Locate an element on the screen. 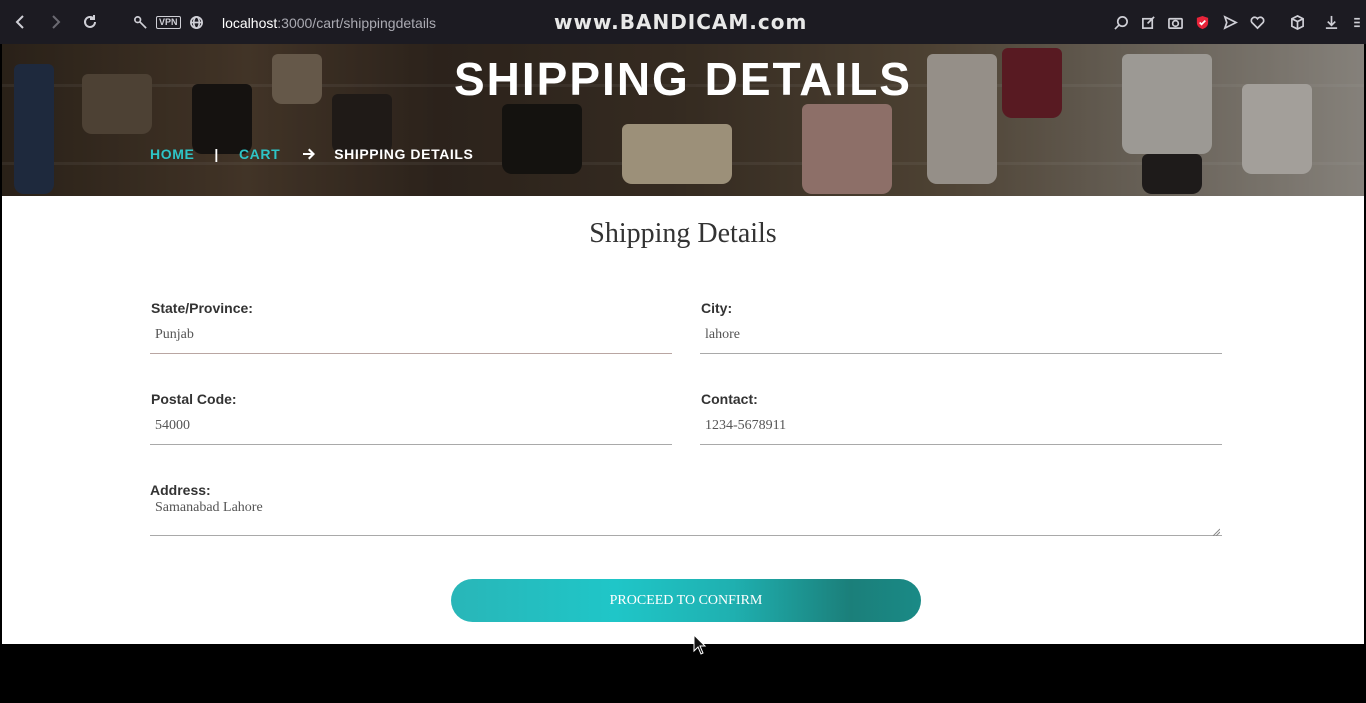 The image size is (1366, 703). recording-watermark: www.BANDICAM.com is located at coordinates (681, 22).